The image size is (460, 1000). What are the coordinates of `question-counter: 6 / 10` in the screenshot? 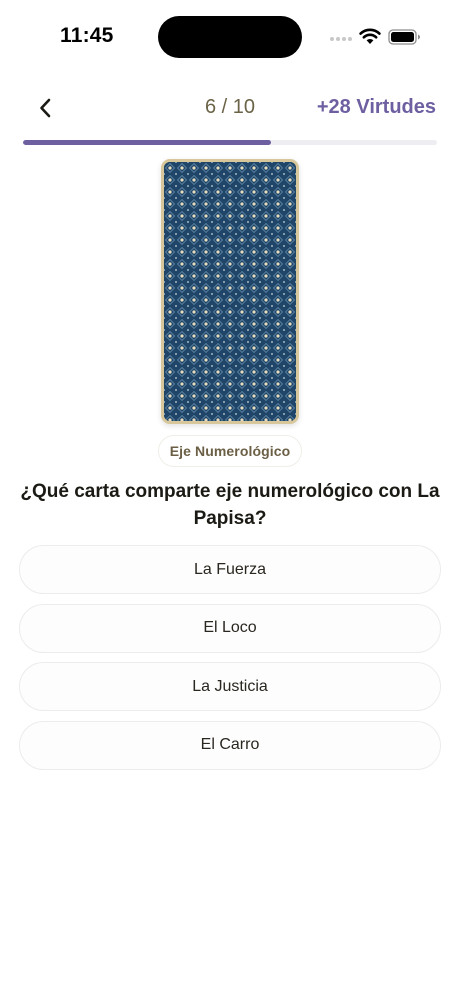 It's located at (230, 107).